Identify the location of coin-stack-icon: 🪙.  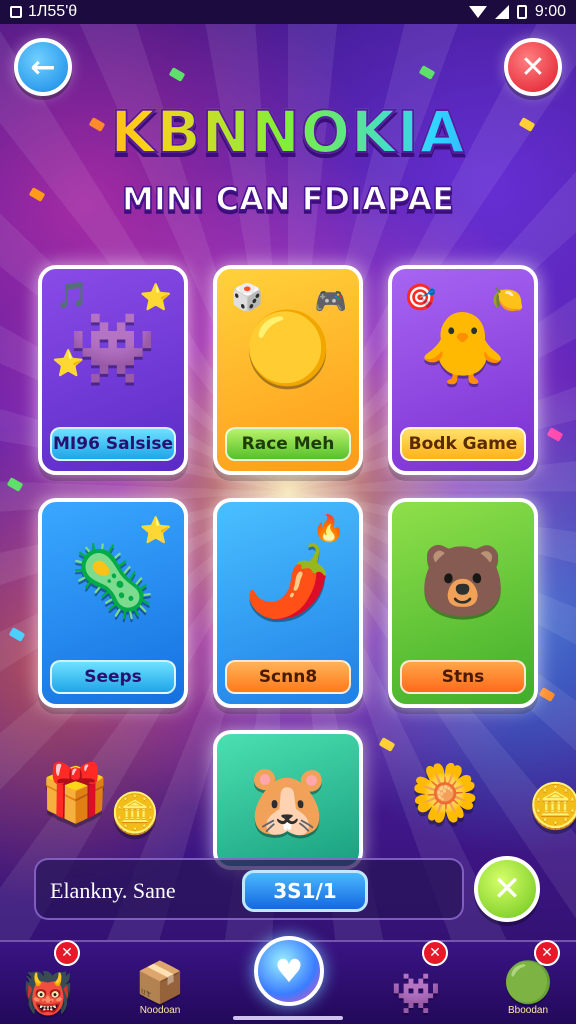
(135, 814).